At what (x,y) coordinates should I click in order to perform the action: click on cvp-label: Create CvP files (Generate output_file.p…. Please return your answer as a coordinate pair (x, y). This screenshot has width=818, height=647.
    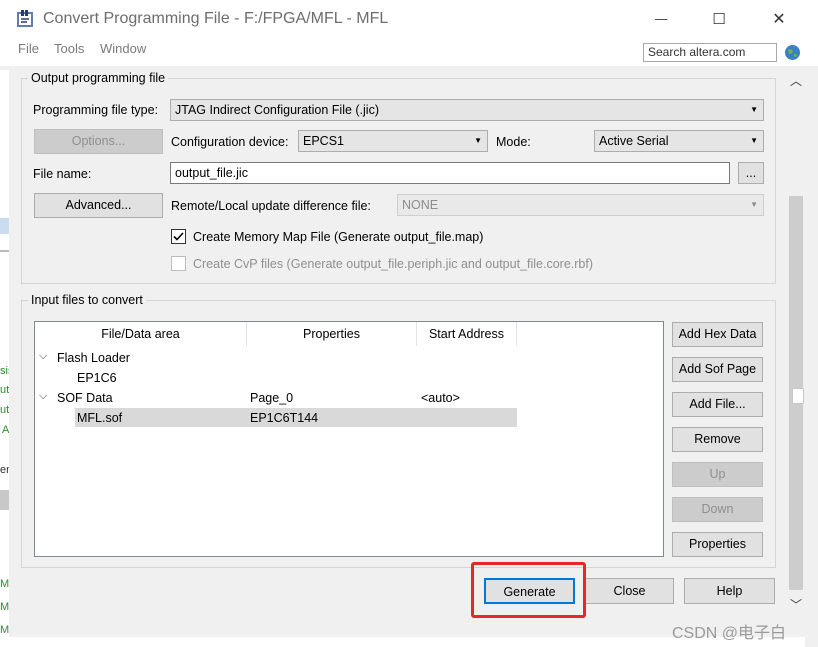
    Looking at the image, I should click on (393, 264).